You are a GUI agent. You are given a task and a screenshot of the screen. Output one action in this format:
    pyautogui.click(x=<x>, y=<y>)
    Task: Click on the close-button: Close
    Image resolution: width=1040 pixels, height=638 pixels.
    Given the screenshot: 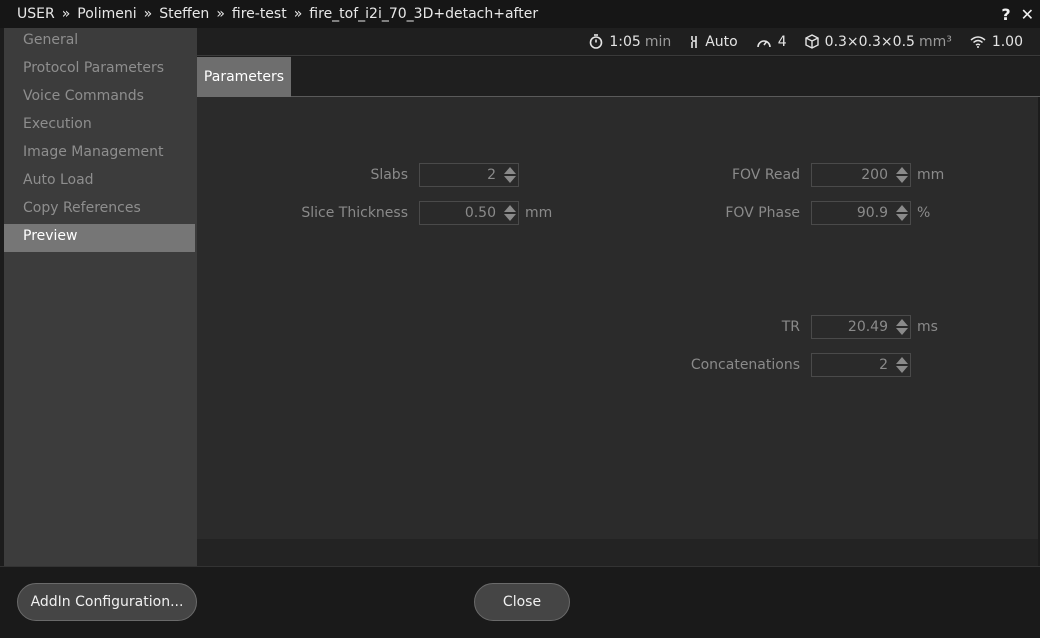 What is the action you would take?
    pyautogui.click(x=522, y=602)
    